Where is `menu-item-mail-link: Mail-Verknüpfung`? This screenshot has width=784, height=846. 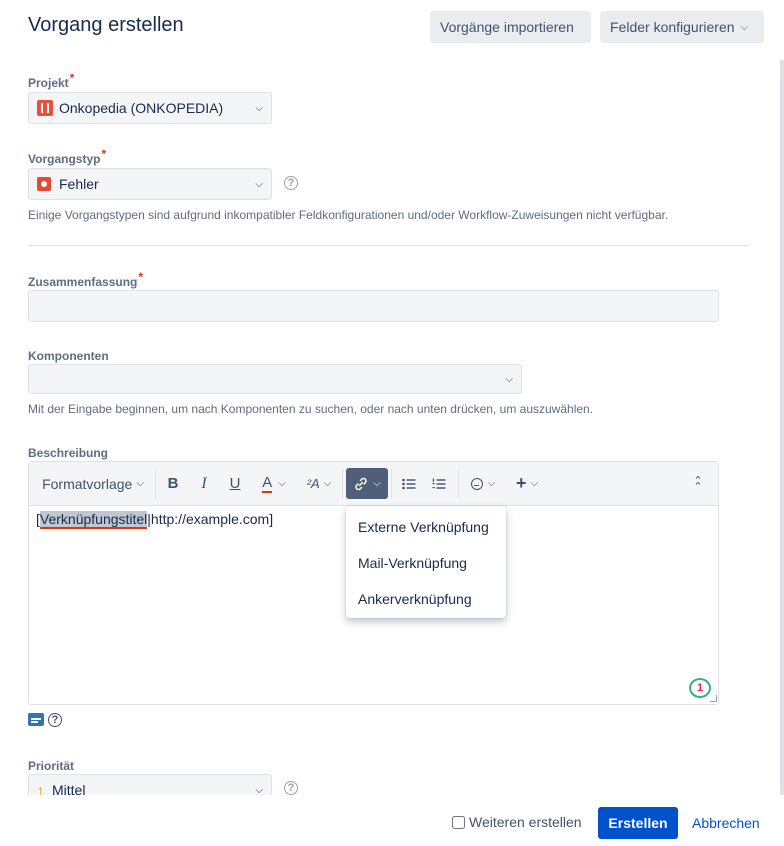
menu-item-mail-link: Mail-Verknüpfung is located at coordinates (412, 563).